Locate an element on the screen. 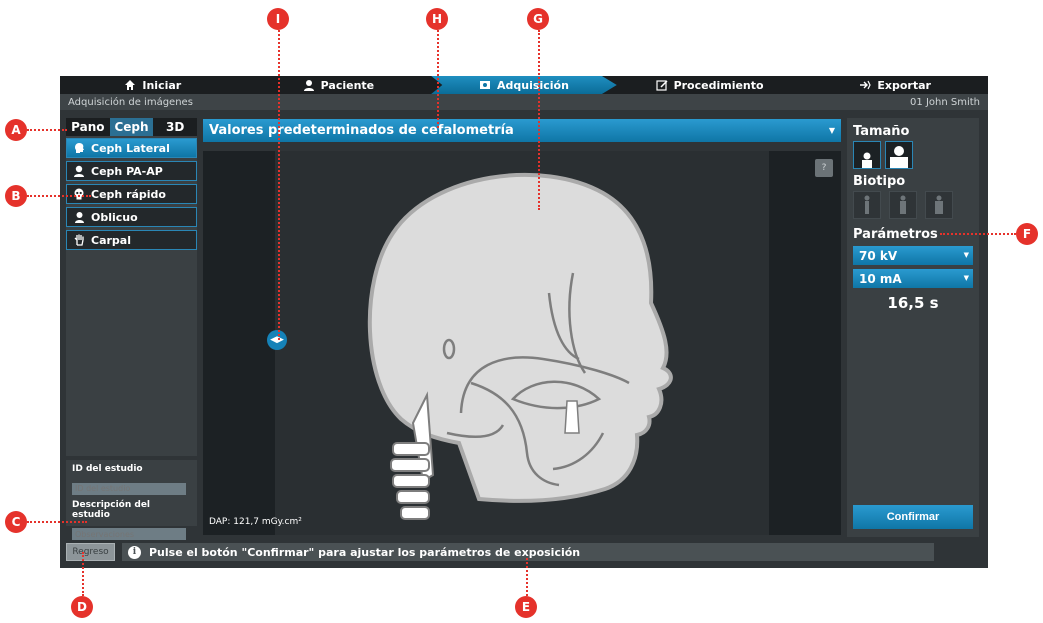 The height and width of the screenshot is (623, 1043). callout-c: C is located at coordinates (16, 522).